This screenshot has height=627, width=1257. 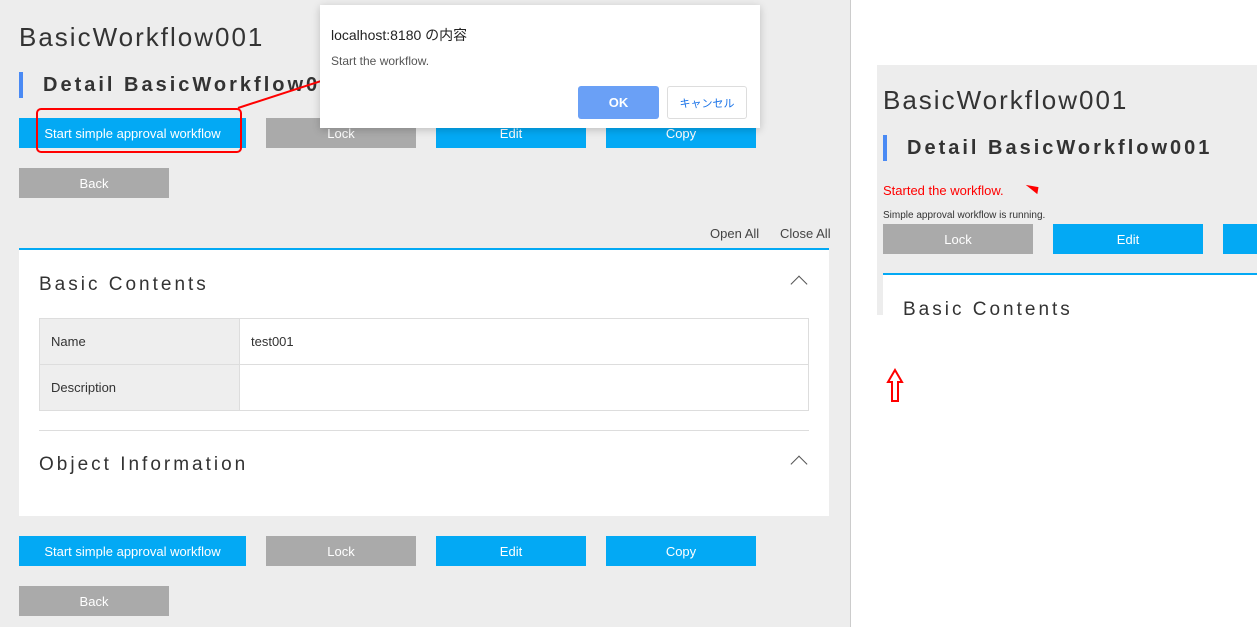 I want to click on cancel-button: キャンセル, so click(x=707, y=102).